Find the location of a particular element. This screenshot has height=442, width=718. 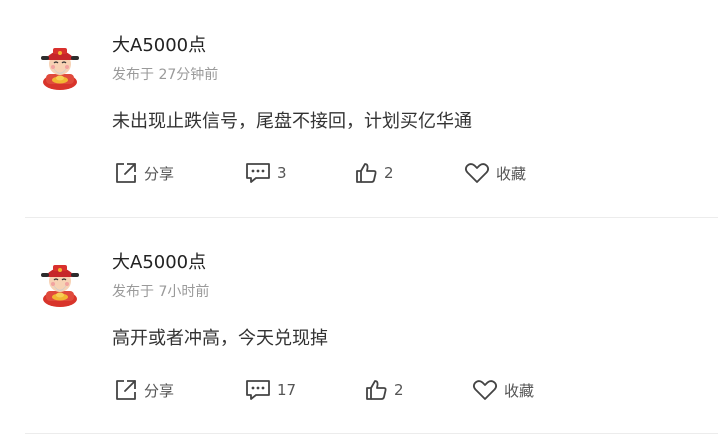

post-actions: 分享 17 2 收藏 is located at coordinates (359, 390).